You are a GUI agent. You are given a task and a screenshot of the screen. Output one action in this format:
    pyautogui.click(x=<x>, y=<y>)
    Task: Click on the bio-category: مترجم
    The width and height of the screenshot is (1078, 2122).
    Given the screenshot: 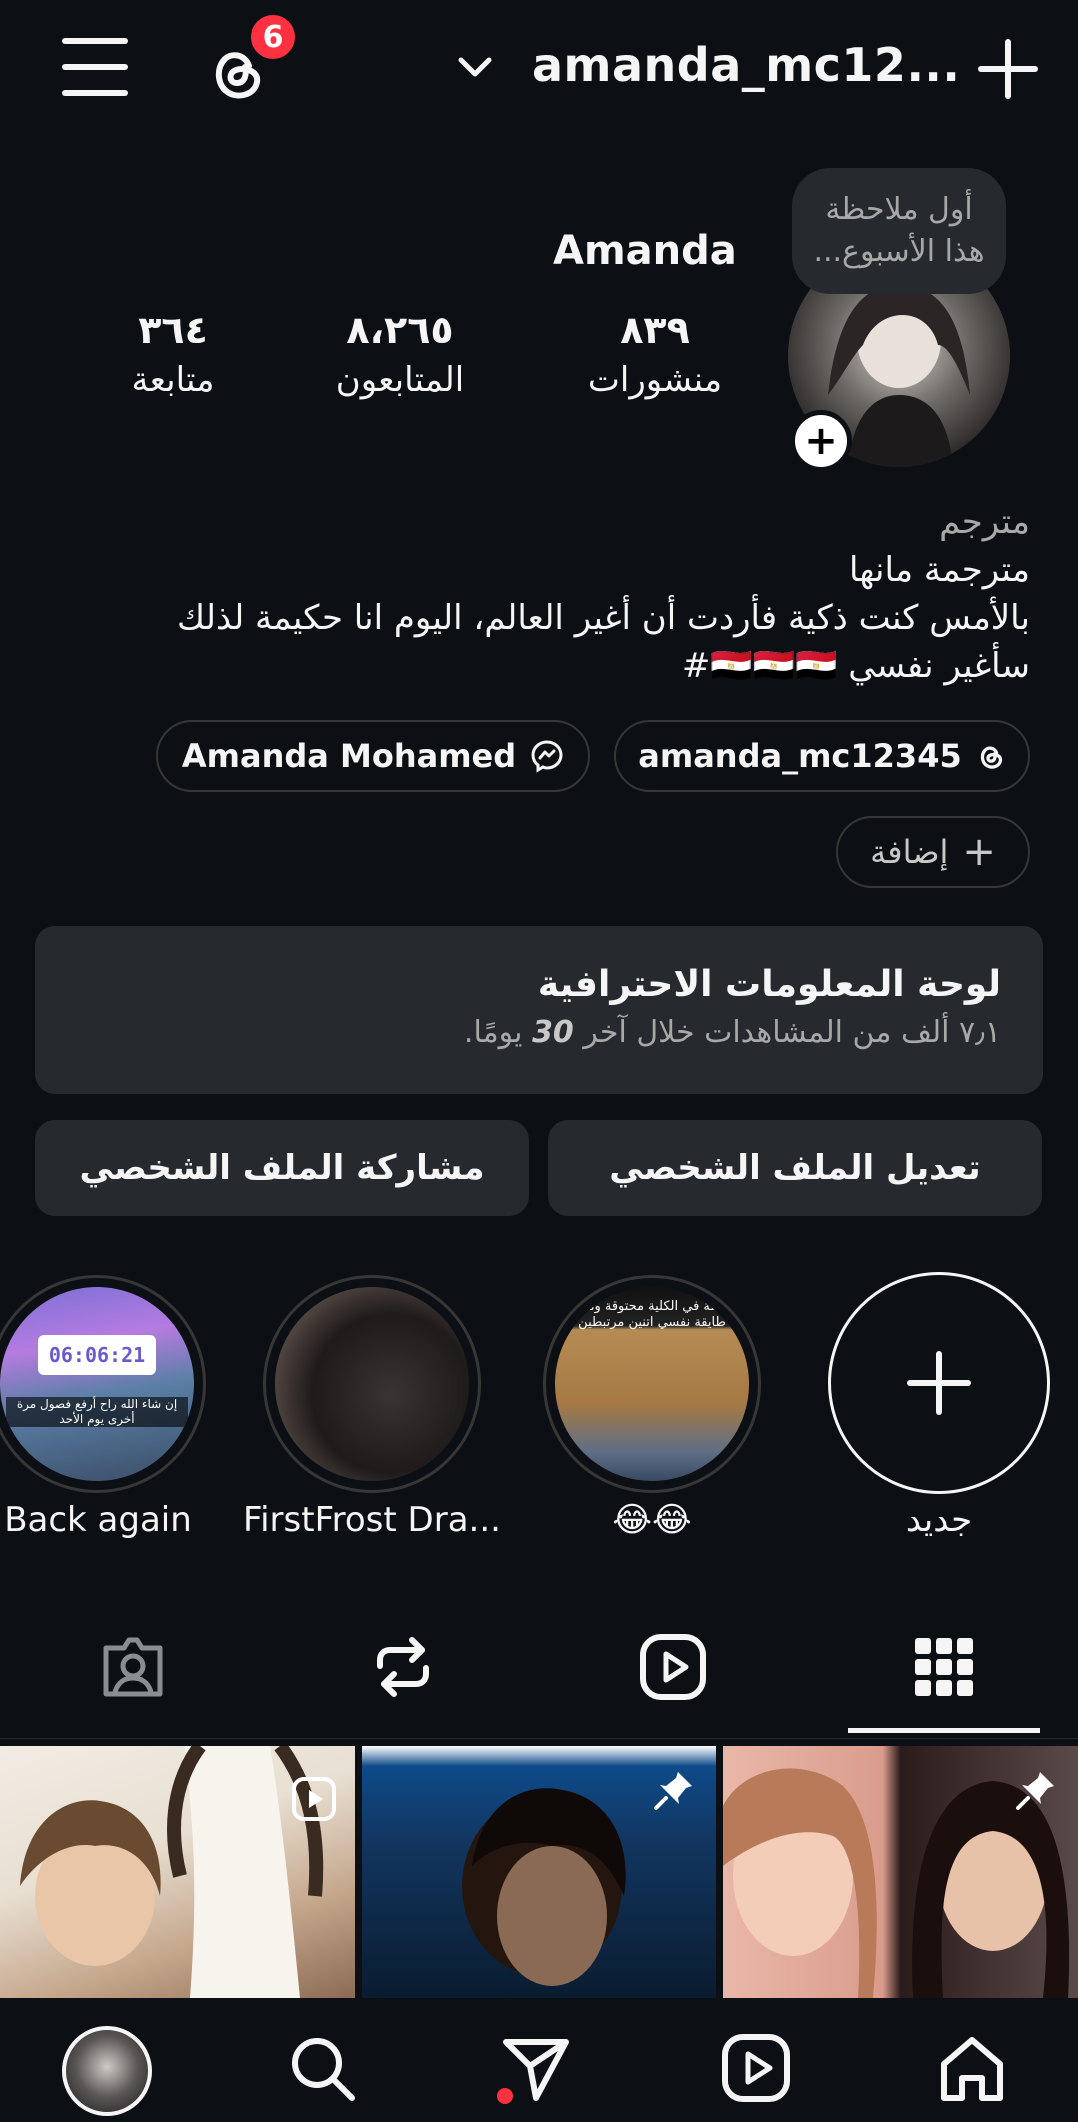 What is the action you would take?
    pyautogui.click(x=984, y=522)
    